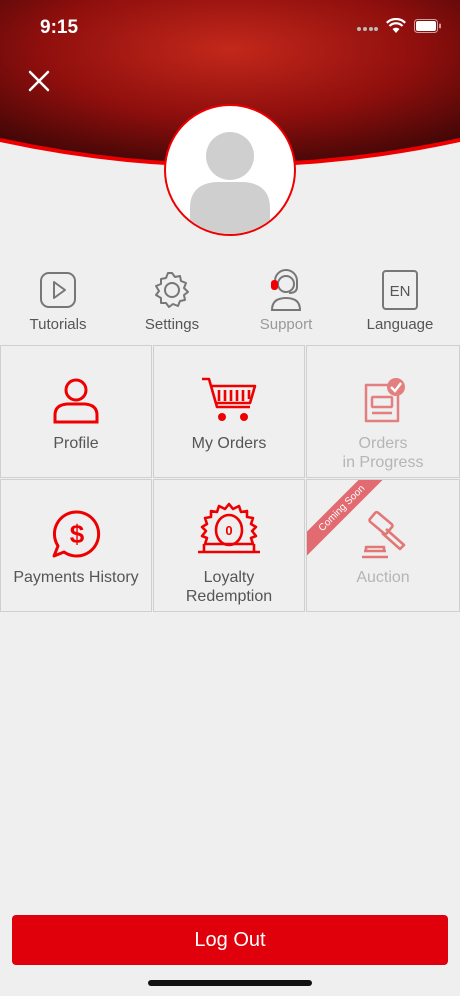 The height and width of the screenshot is (996, 460). Describe the element at coordinates (172, 324) in the screenshot. I see `settings-label: Settings` at that location.